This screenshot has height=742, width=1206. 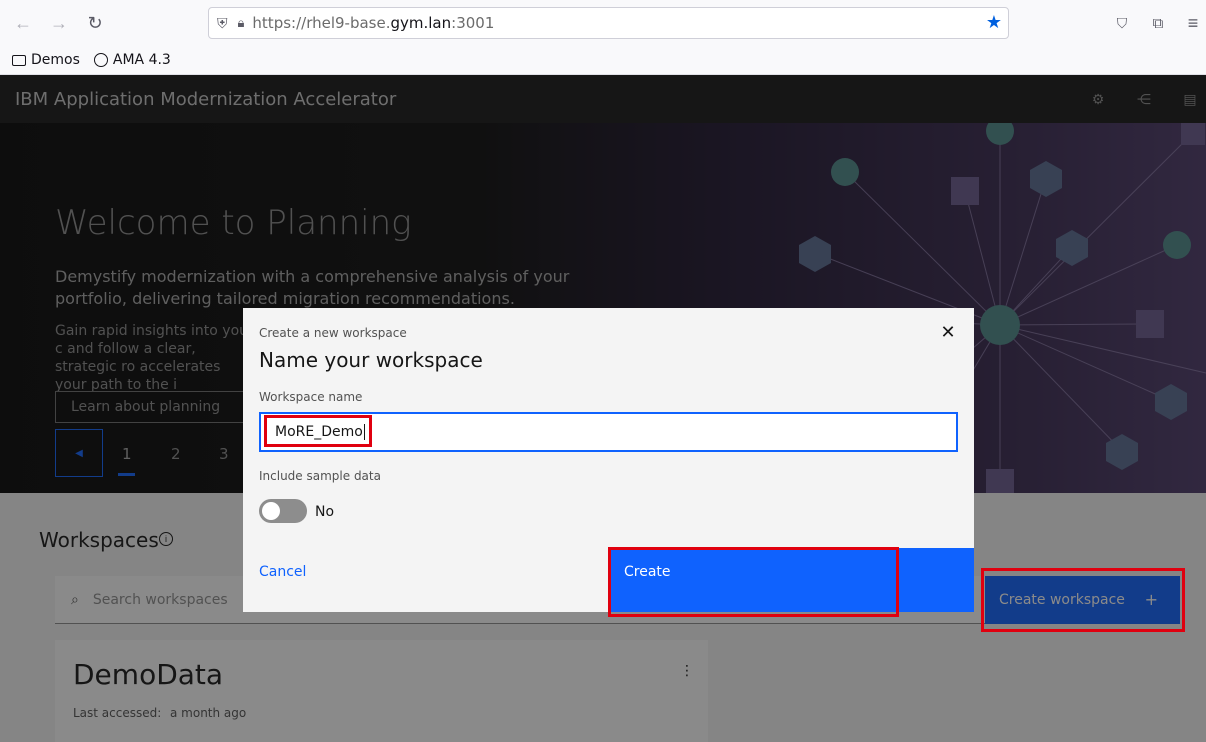 I want to click on modal-label: Create a new workspace, so click(x=333, y=333).